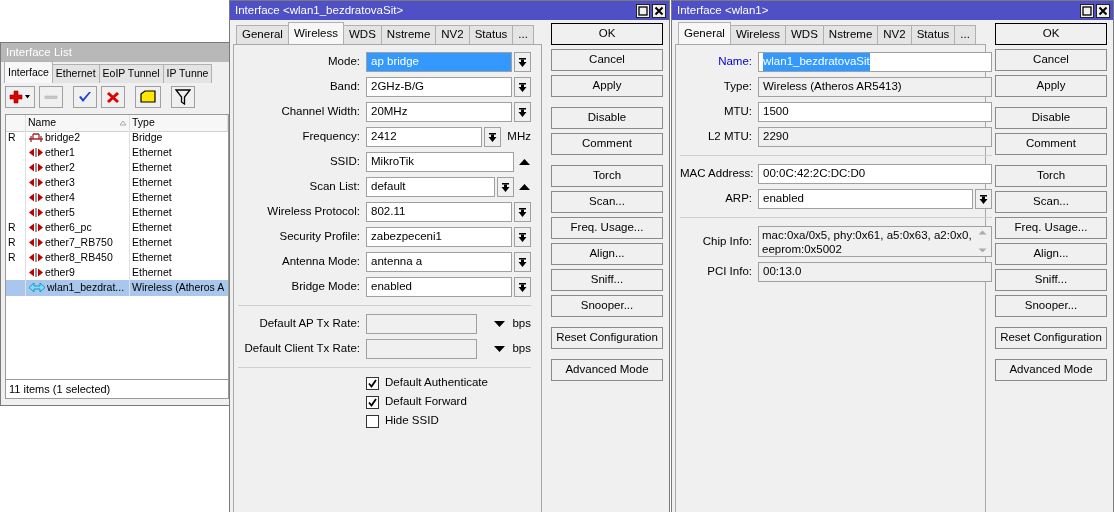 The height and width of the screenshot is (512, 1114). I want to click on sort-icon, so click(123, 122).